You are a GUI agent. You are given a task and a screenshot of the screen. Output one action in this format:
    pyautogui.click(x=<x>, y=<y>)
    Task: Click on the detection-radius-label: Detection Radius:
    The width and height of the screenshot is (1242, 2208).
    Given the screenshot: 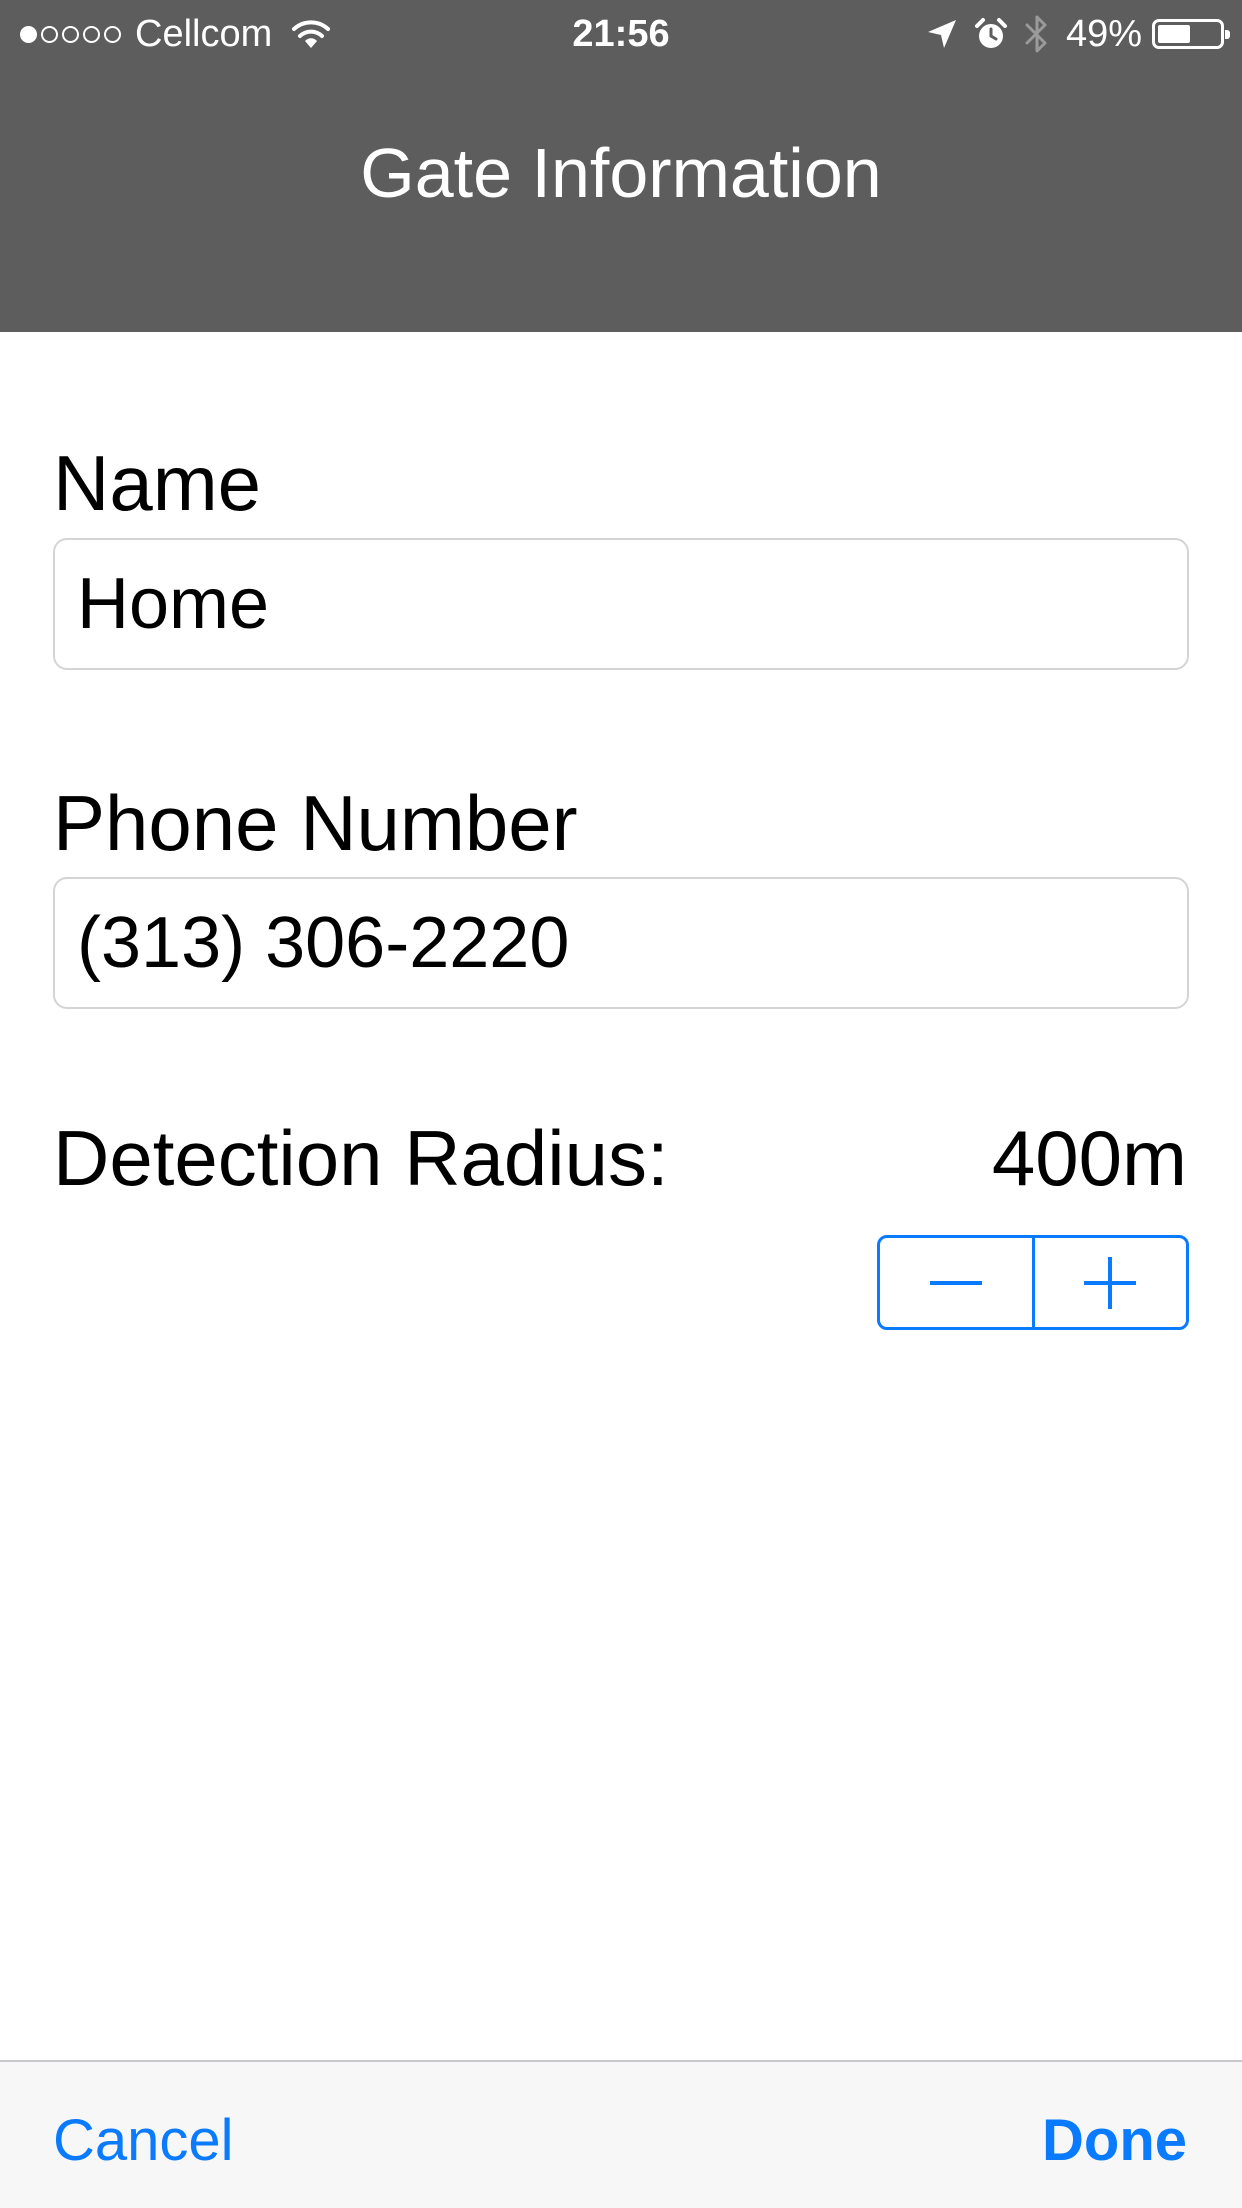 What is the action you would take?
    pyautogui.click(x=361, y=1158)
    